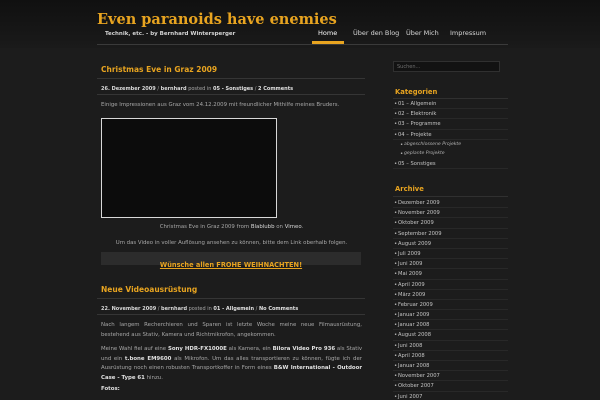 This screenshot has height=400, width=600. What do you see at coordinates (416, 92) in the screenshot?
I see `categories-heading: Kategorien` at bounding box center [416, 92].